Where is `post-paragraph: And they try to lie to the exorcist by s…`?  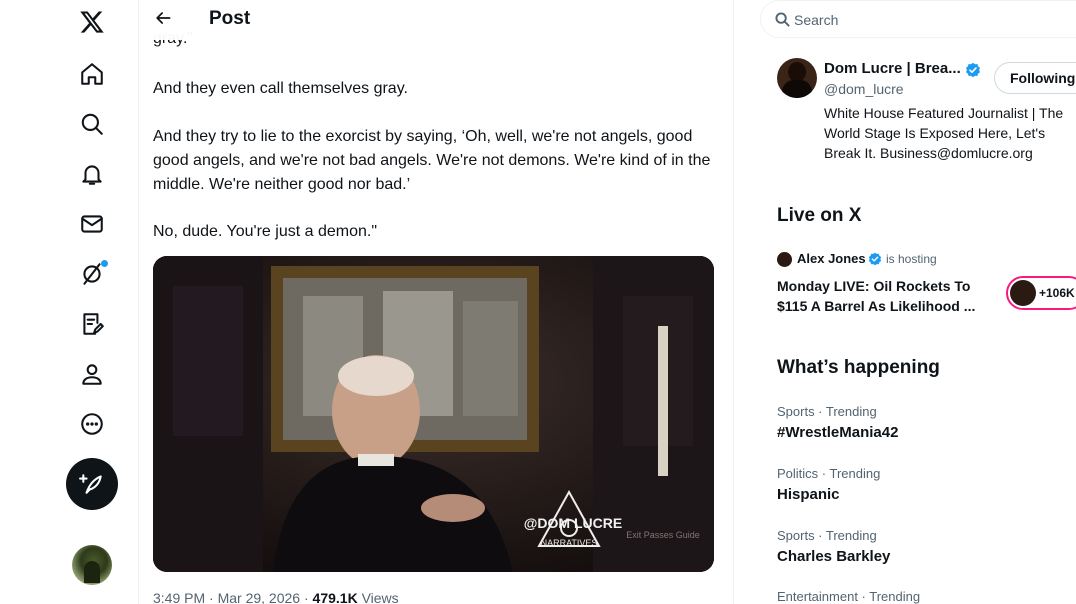
post-paragraph: And they try to lie to the exorcist by s… is located at coordinates (432, 160).